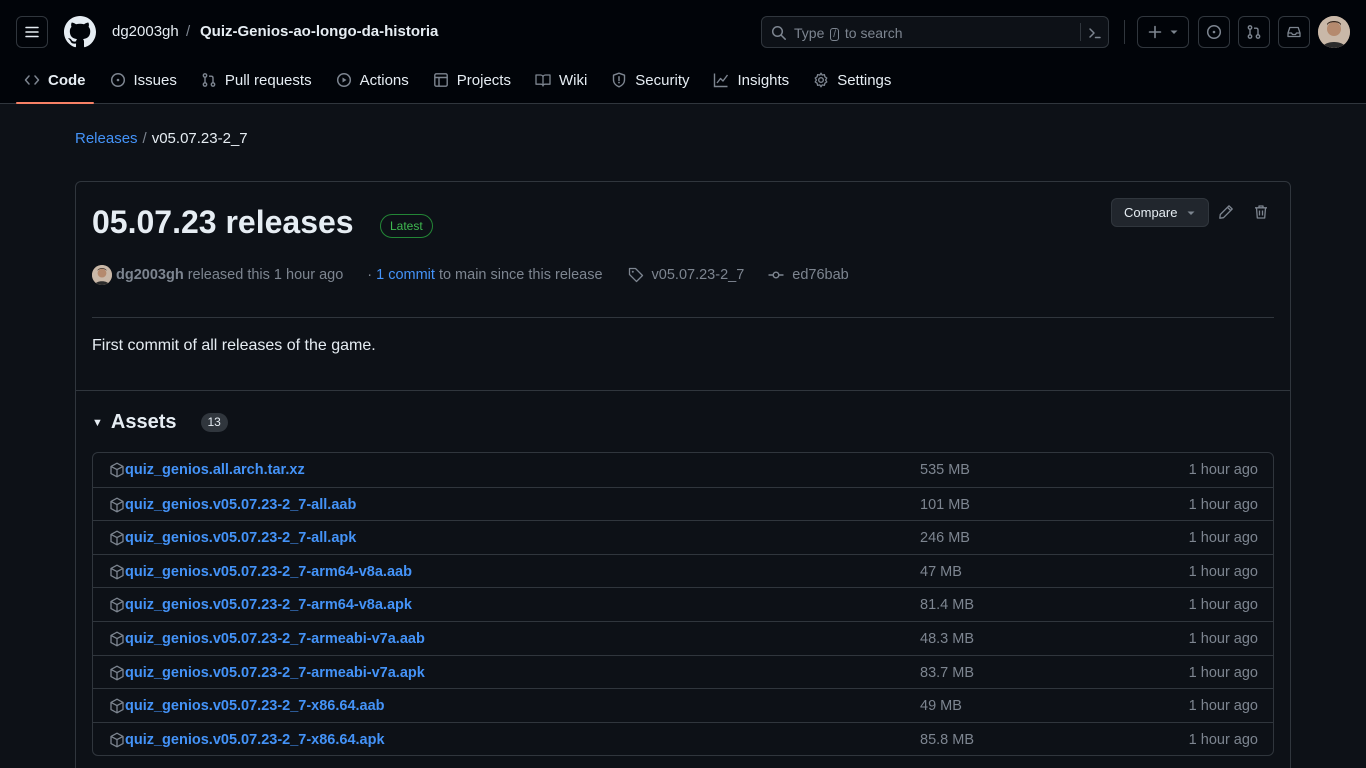 The image size is (1366, 768). I want to click on menu-button, so click(32, 32).